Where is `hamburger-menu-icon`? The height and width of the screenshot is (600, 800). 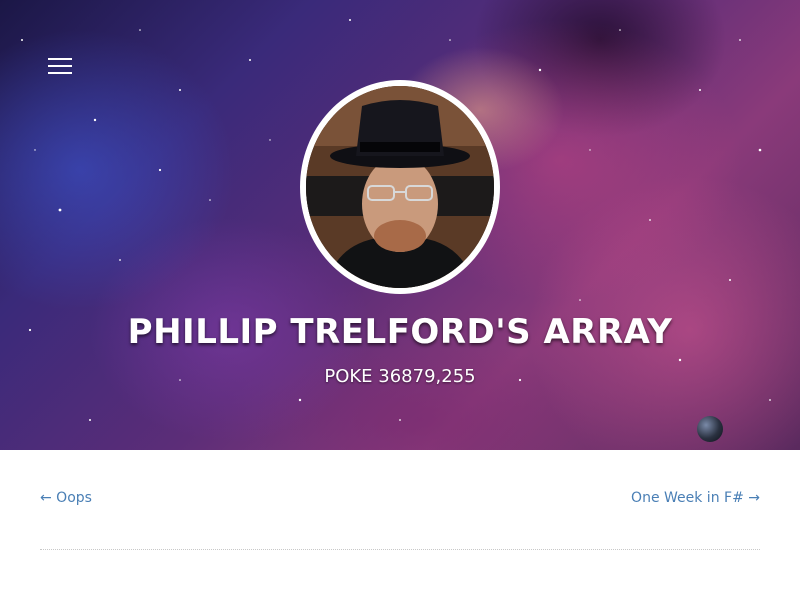
hamburger-menu-icon is located at coordinates (60, 66).